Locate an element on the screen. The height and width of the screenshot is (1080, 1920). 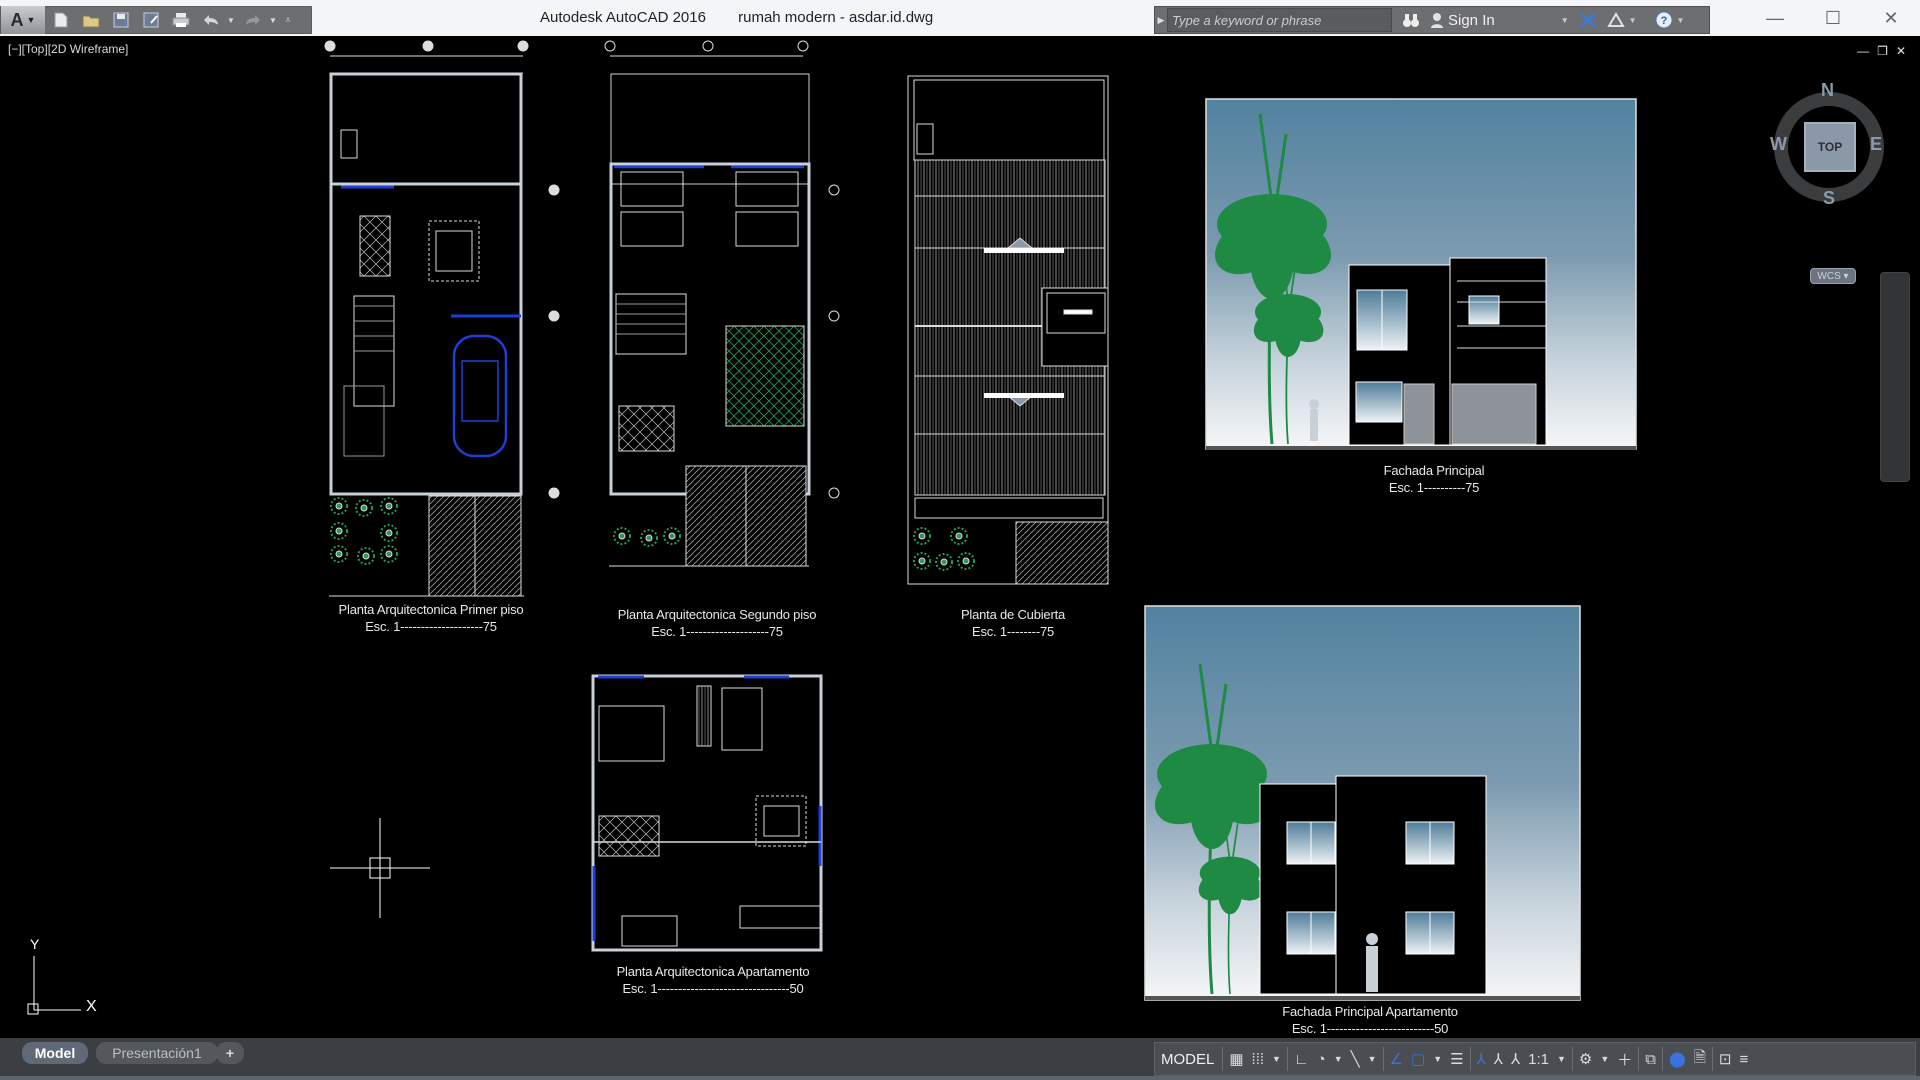
caption-planta-cubierta: Planta de Cubierta Esc. 1--------75 is located at coordinates (1013, 623).